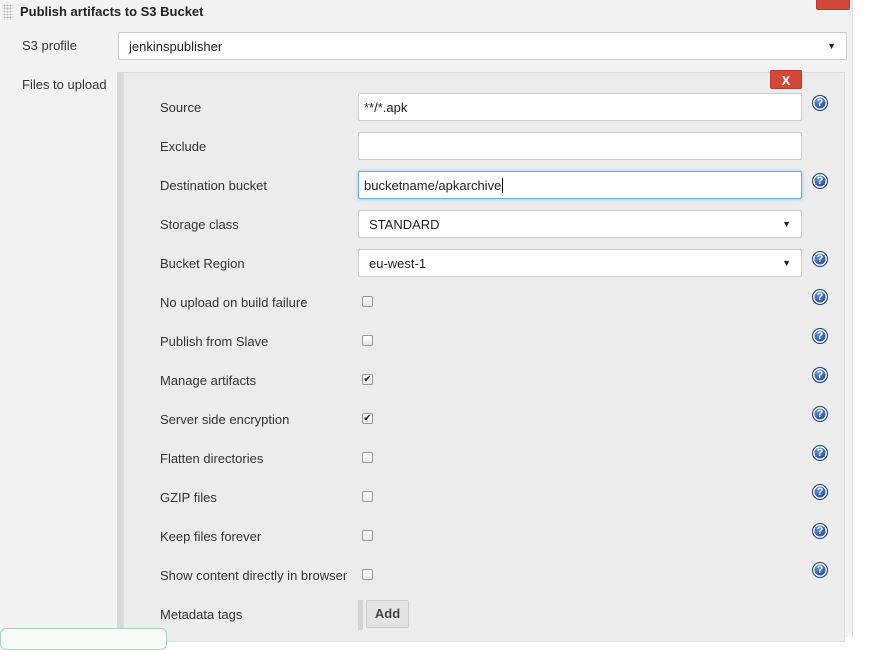 This screenshot has height=650, width=872. What do you see at coordinates (176, 46) in the screenshot?
I see `s3-profile-value: jenkinspublisher` at bounding box center [176, 46].